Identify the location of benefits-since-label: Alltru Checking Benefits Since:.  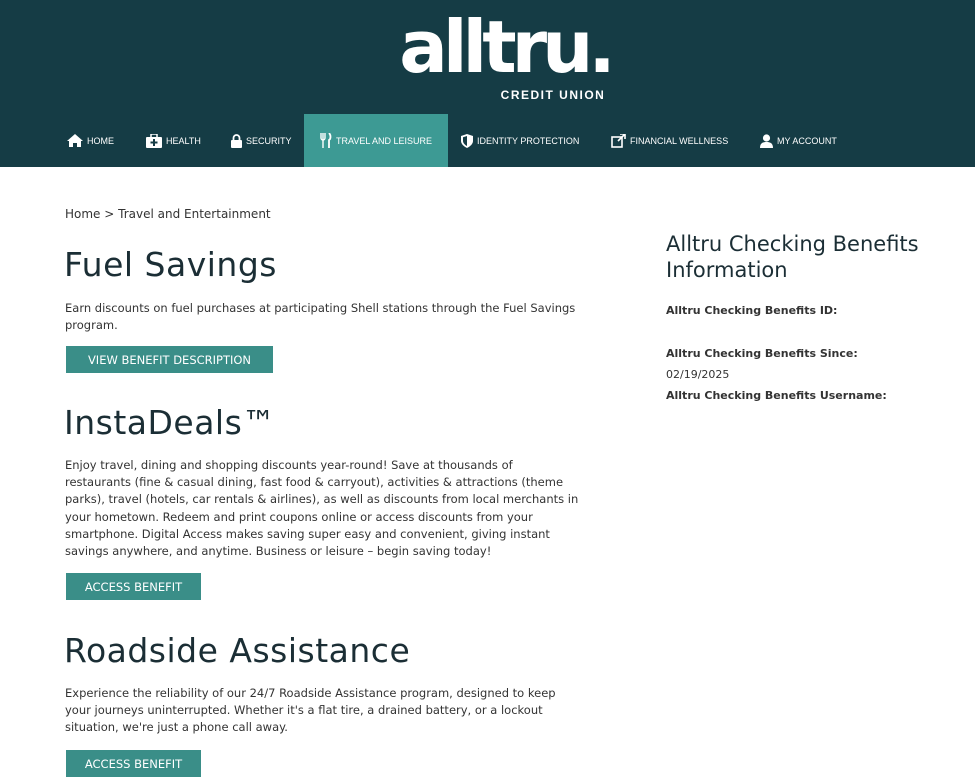
(762, 353).